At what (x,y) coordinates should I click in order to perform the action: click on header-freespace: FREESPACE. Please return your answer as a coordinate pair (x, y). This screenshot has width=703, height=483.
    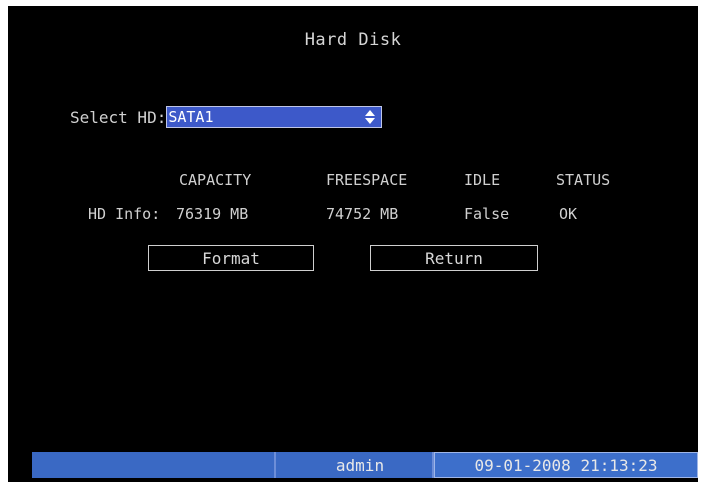
    Looking at the image, I should click on (367, 180).